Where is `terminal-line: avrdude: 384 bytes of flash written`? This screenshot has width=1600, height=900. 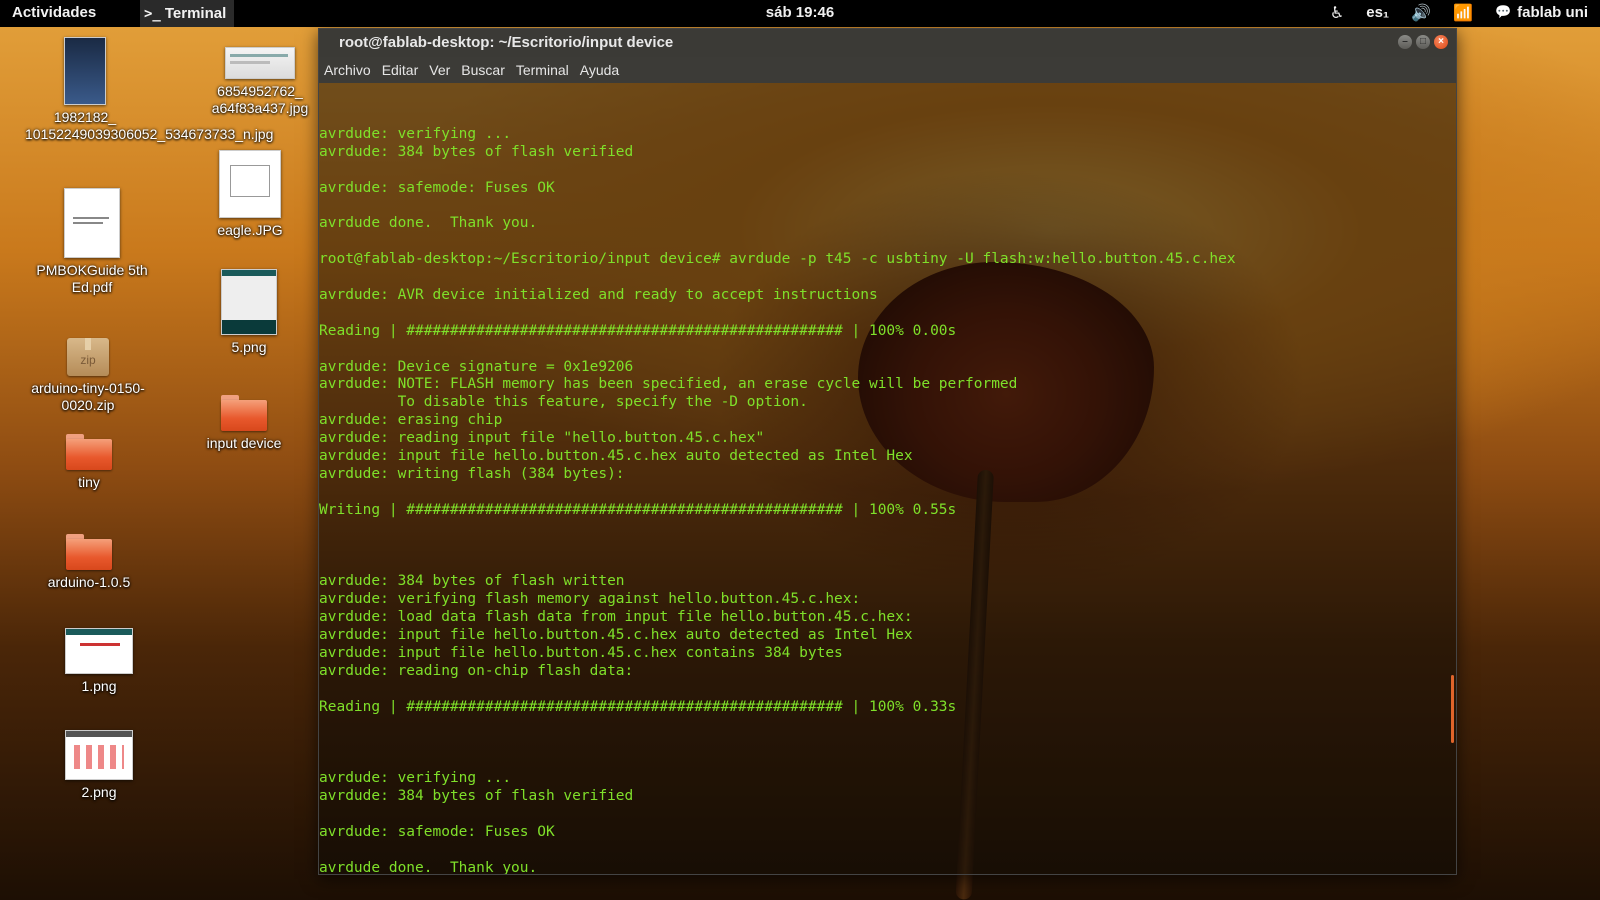 terminal-line: avrdude: 384 bytes of flash written is located at coordinates (472, 581).